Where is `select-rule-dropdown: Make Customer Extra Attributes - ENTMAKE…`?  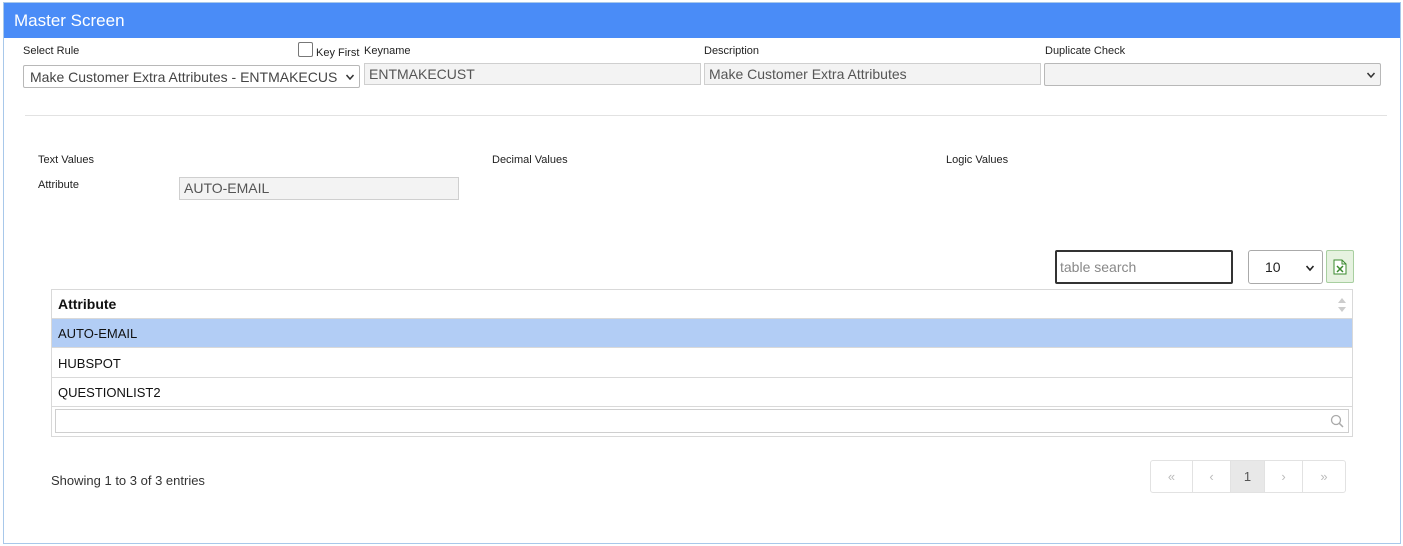 select-rule-dropdown: Make Customer Extra Attributes - ENTMAKE… is located at coordinates (191, 76).